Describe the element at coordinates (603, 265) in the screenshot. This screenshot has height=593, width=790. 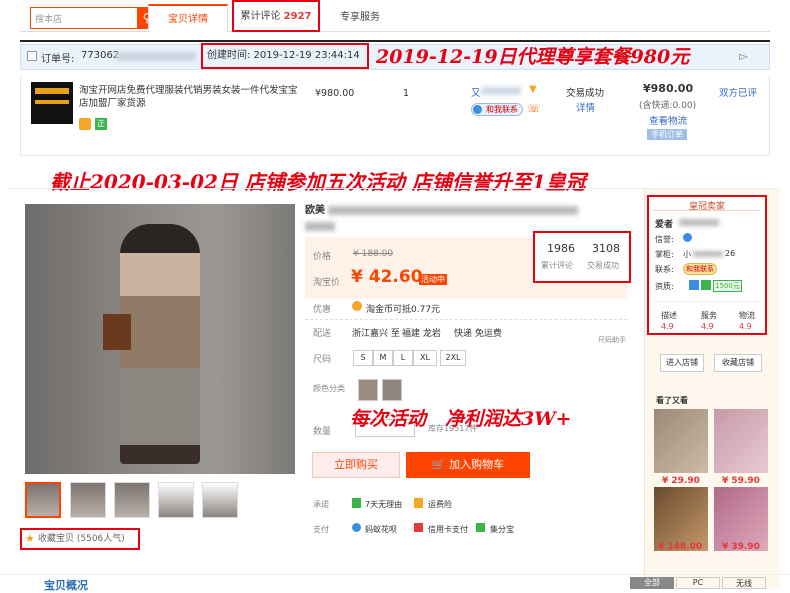
I see `sales-label: 交易成功` at that location.